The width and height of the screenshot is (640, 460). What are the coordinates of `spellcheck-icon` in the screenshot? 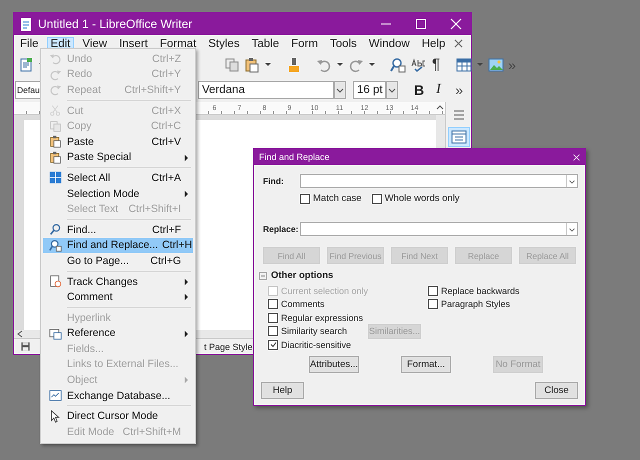 It's located at (418, 64).